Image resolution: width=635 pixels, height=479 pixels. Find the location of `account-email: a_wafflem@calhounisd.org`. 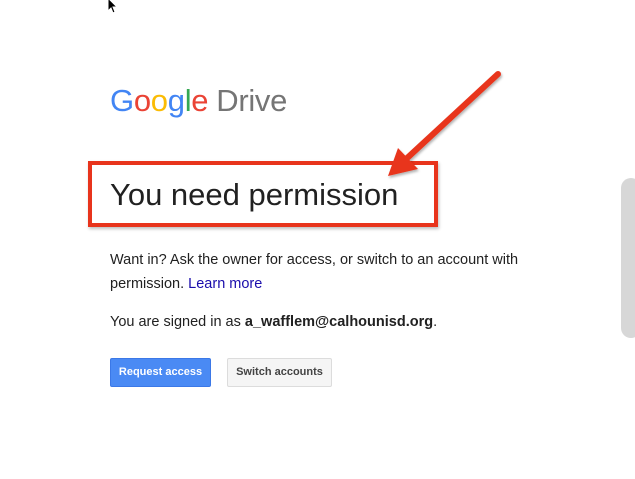

account-email: a_wafflem@calhounisd.org is located at coordinates (339, 322).